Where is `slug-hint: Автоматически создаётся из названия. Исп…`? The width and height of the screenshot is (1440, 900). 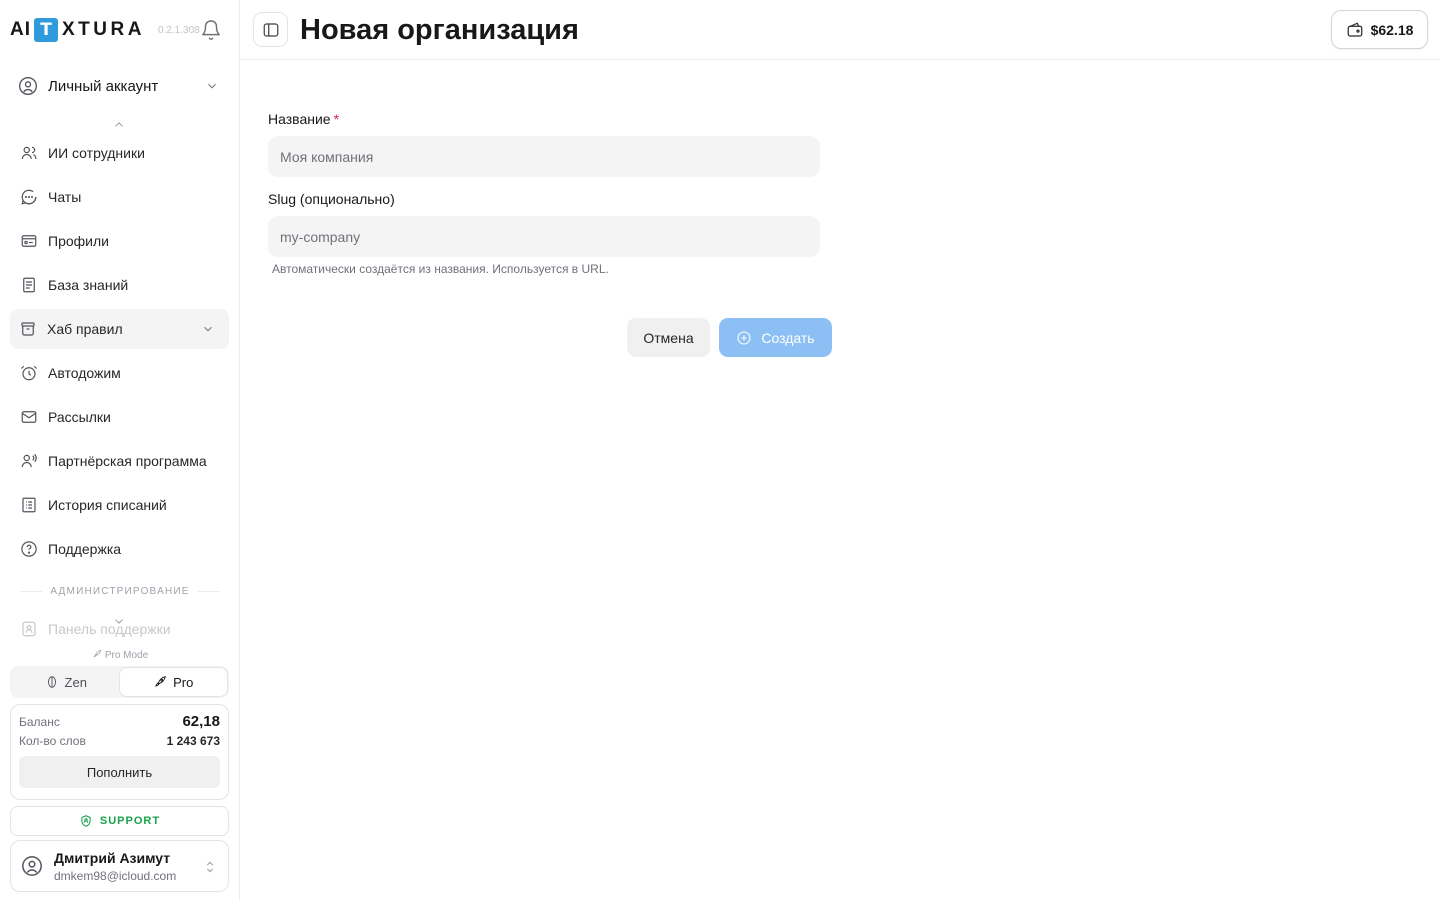 slug-hint: Автоматически создаётся из названия. Исп… is located at coordinates (440, 269).